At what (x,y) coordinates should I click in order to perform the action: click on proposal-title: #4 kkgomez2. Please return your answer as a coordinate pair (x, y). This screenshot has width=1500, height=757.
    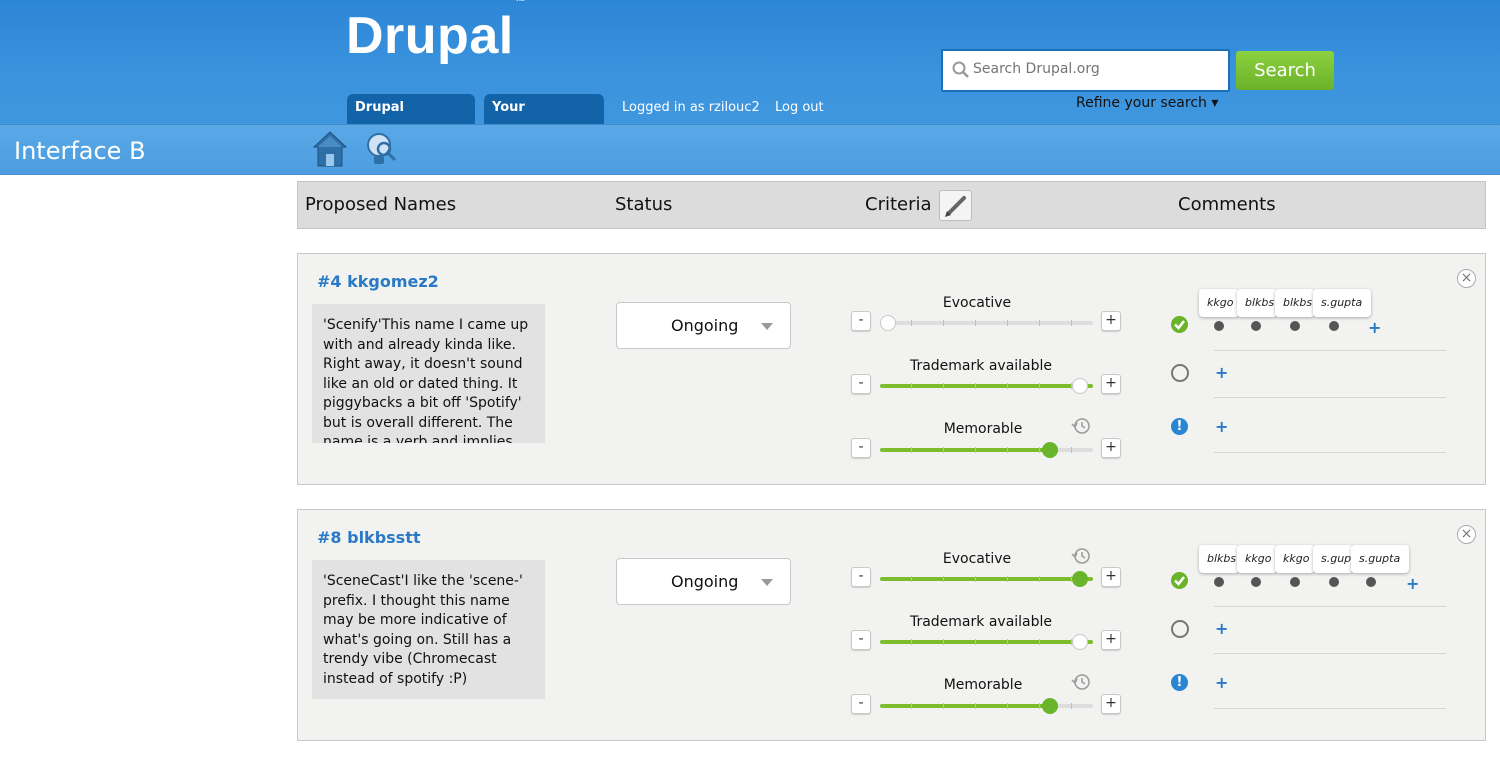
    Looking at the image, I should click on (378, 281).